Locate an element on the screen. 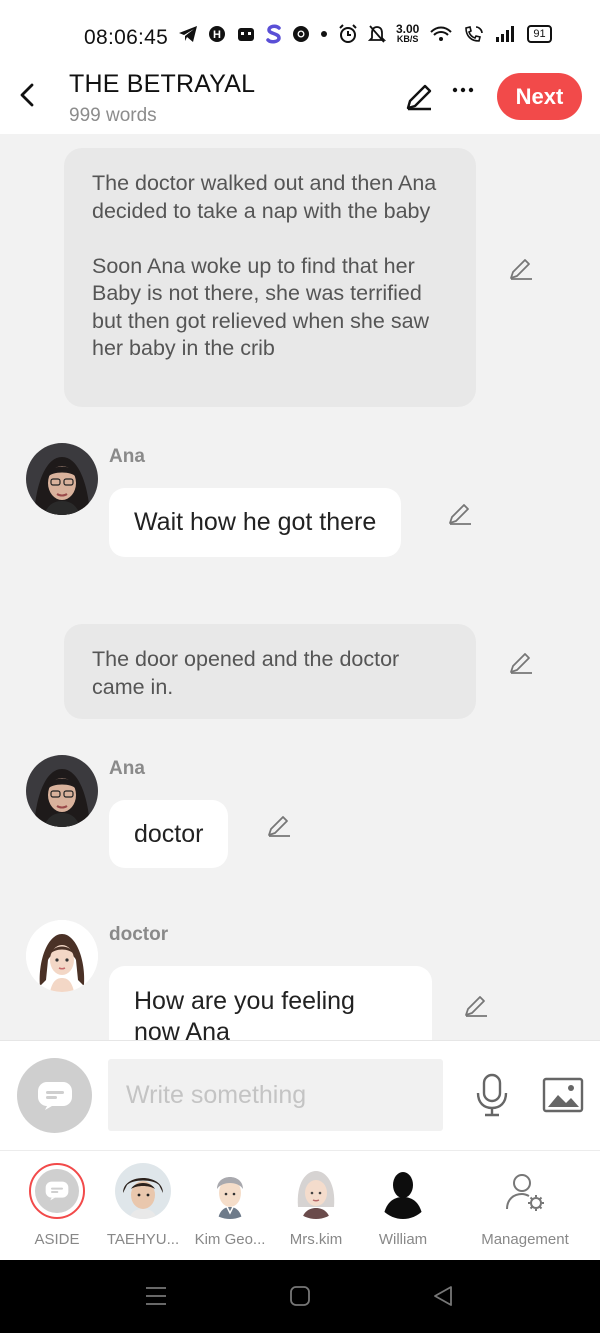  chevron-left-icon is located at coordinates (27, 95).